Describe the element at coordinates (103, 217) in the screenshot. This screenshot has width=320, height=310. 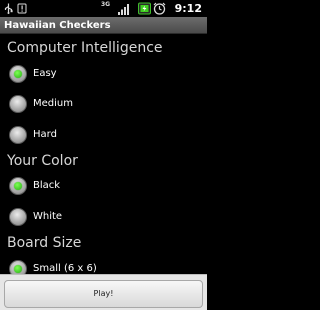
I see `radio-option-white: White` at that location.